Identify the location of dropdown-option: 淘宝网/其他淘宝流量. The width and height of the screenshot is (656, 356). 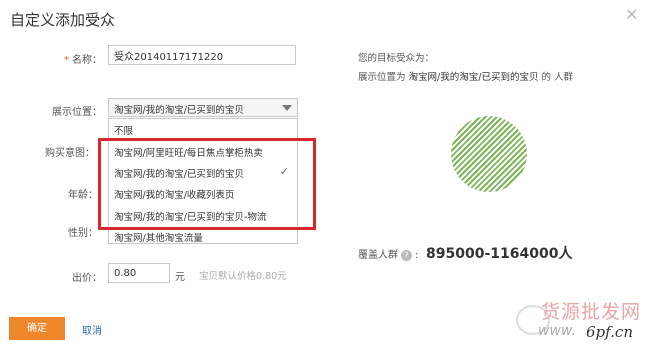
(203, 236).